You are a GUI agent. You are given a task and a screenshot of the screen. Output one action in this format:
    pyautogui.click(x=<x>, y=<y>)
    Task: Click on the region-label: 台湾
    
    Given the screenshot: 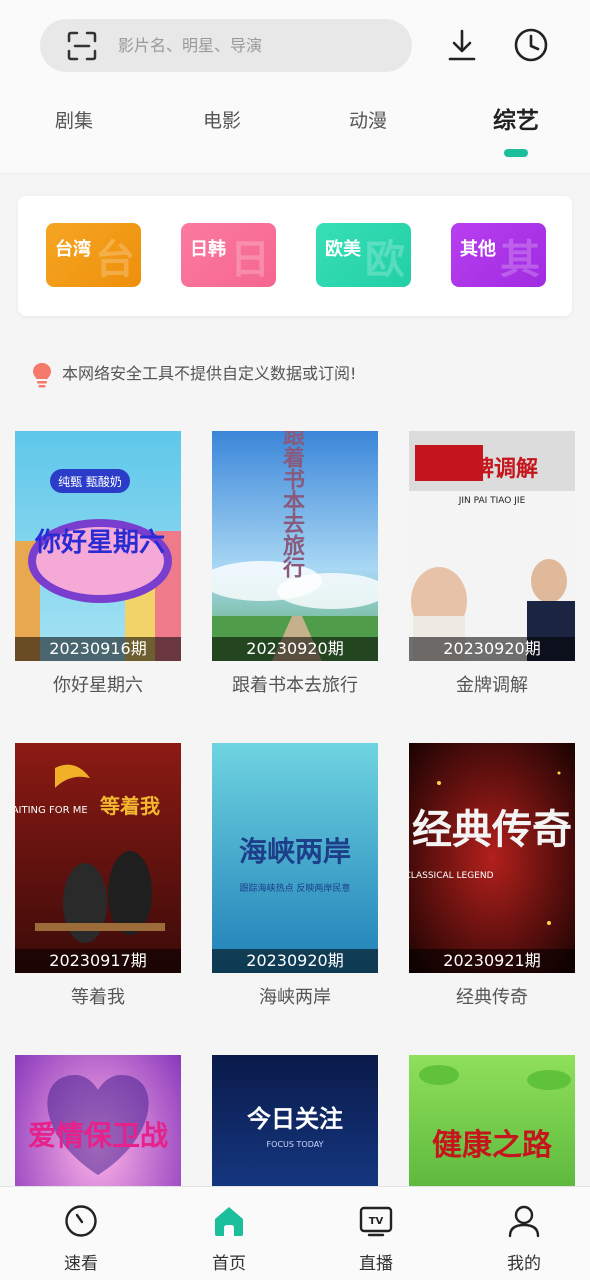 What is the action you would take?
    pyautogui.click(x=73, y=249)
    